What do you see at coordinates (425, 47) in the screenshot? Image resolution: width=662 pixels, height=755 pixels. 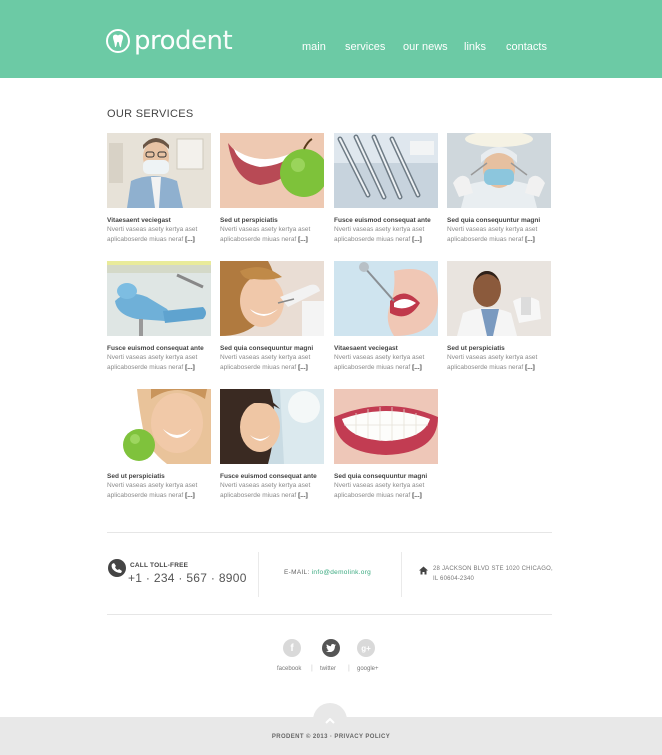 I see `nav-our-news: our news` at bounding box center [425, 47].